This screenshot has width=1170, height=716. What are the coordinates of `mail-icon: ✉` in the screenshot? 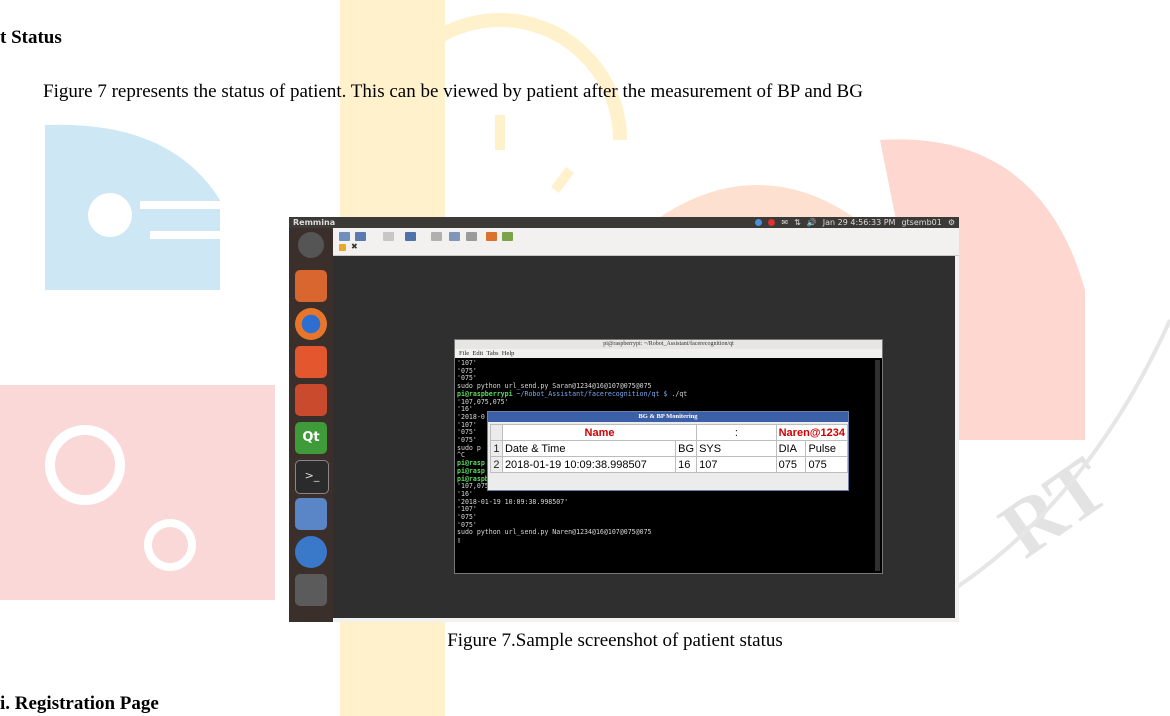 It's located at (784, 222).